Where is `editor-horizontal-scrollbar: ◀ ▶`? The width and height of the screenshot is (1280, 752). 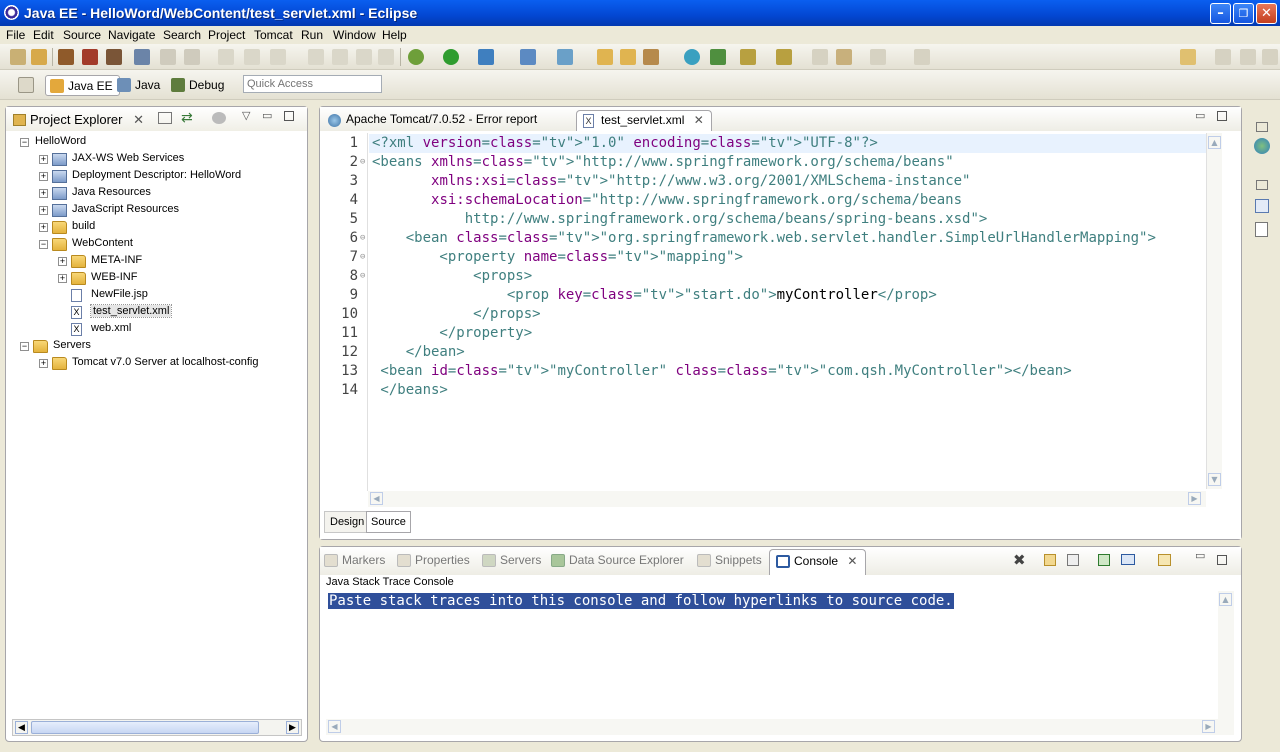 editor-horizontal-scrollbar: ◀ ▶ is located at coordinates (787, 499).